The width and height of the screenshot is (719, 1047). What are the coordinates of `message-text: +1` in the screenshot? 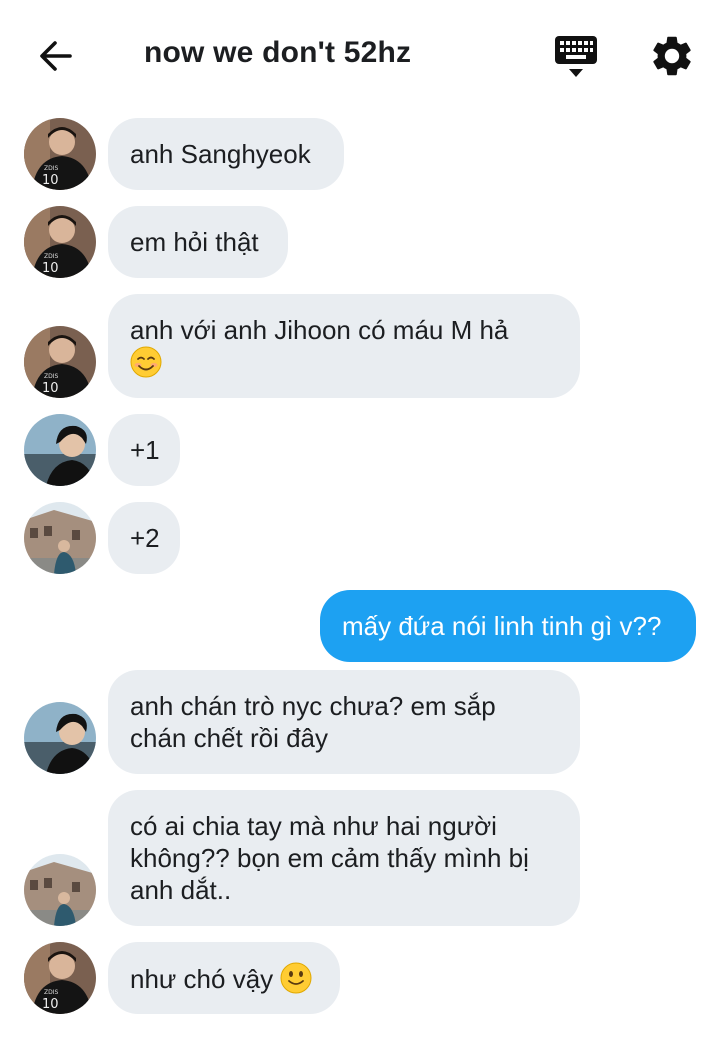 It's located at (145, 450).